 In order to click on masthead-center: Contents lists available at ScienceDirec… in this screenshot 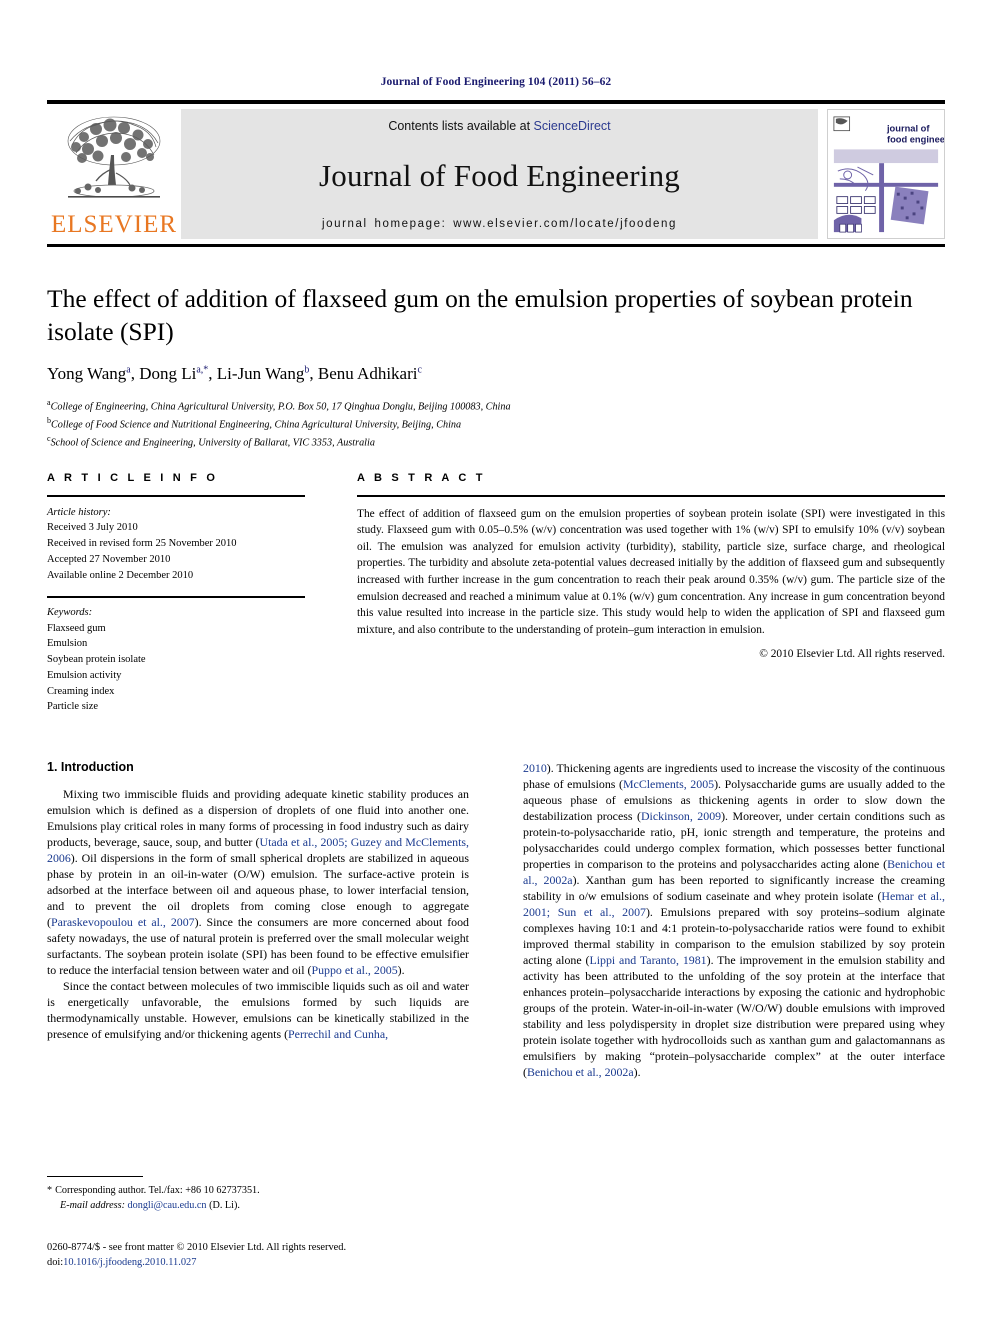, I will do `click(499, 174)`.